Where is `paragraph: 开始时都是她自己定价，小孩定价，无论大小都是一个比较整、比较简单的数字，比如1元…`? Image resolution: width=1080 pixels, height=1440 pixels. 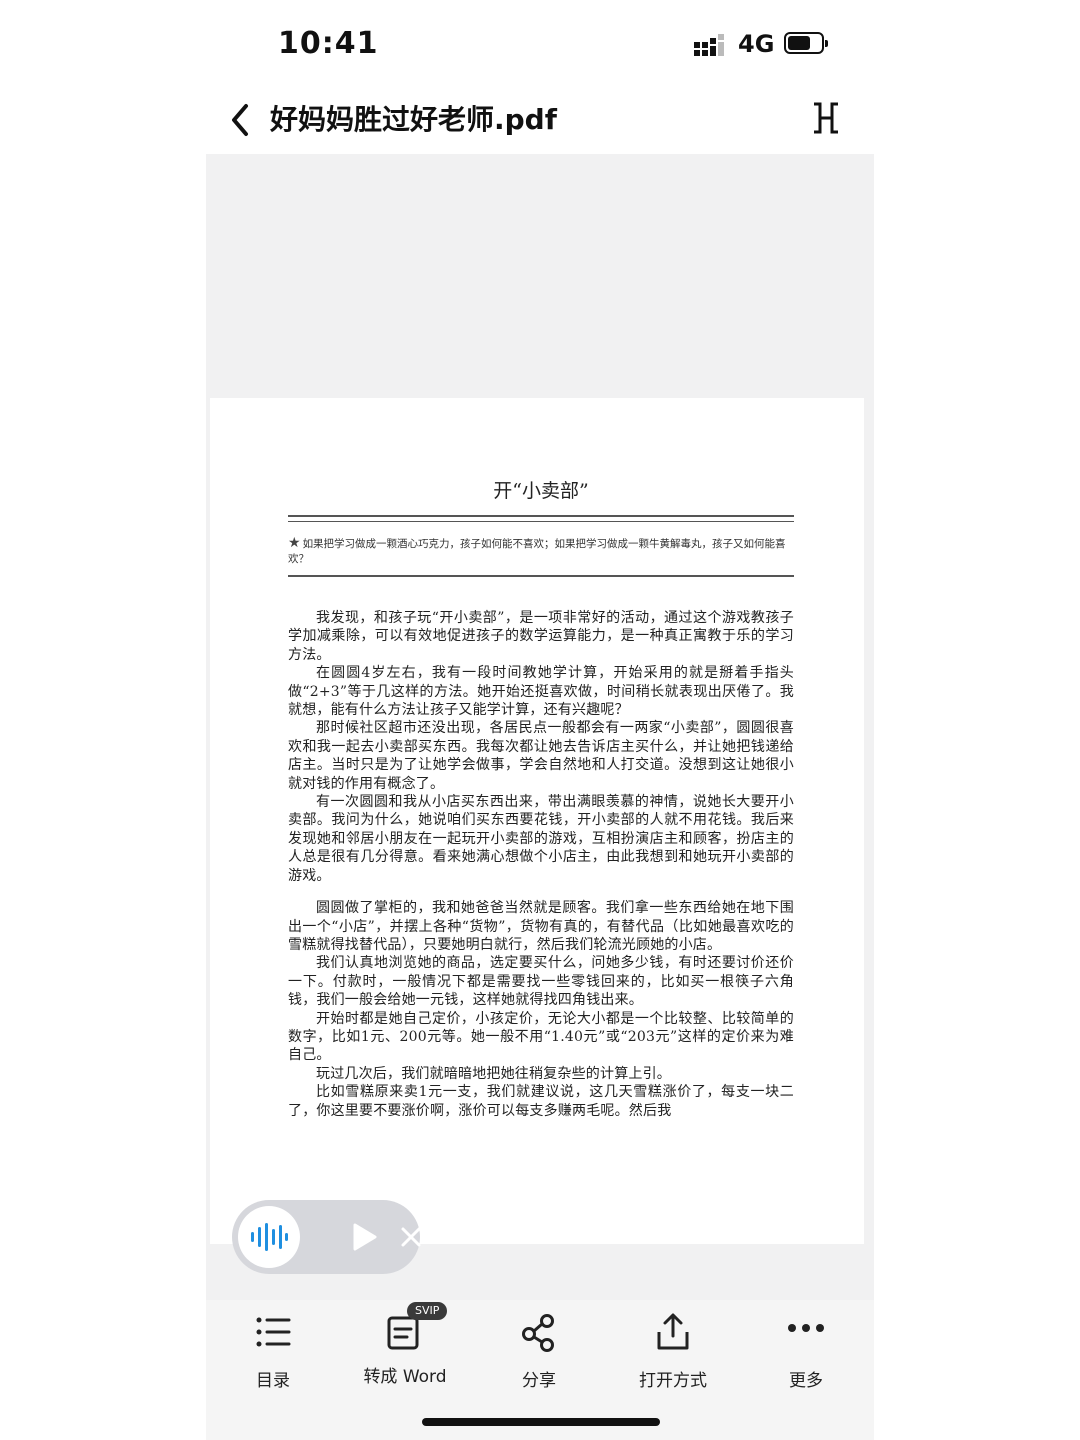 paragraph: 开始时都是她自己定价，小孩定价，无论大小都是一个比较整、比较简单的数字，比如1元… is located at coordinates (541, 1037).